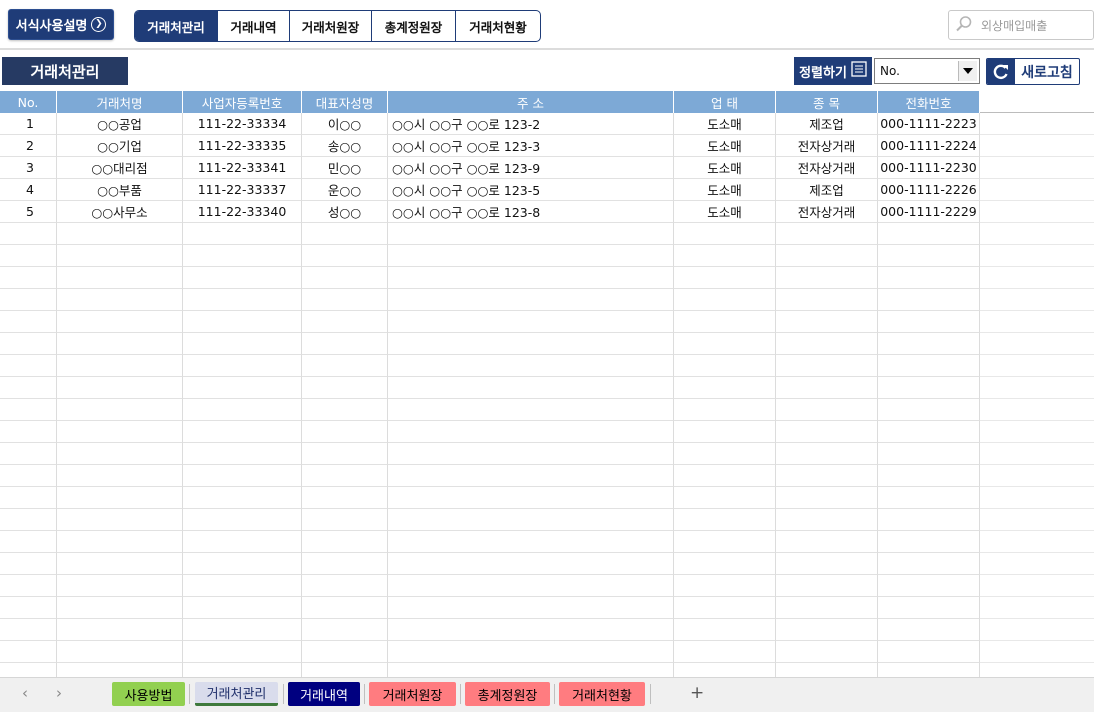 Image resolution: width=1094 pixels, height=712 pixels. I want to click on table-cell: 000-1111-2224, so click(929, 146).